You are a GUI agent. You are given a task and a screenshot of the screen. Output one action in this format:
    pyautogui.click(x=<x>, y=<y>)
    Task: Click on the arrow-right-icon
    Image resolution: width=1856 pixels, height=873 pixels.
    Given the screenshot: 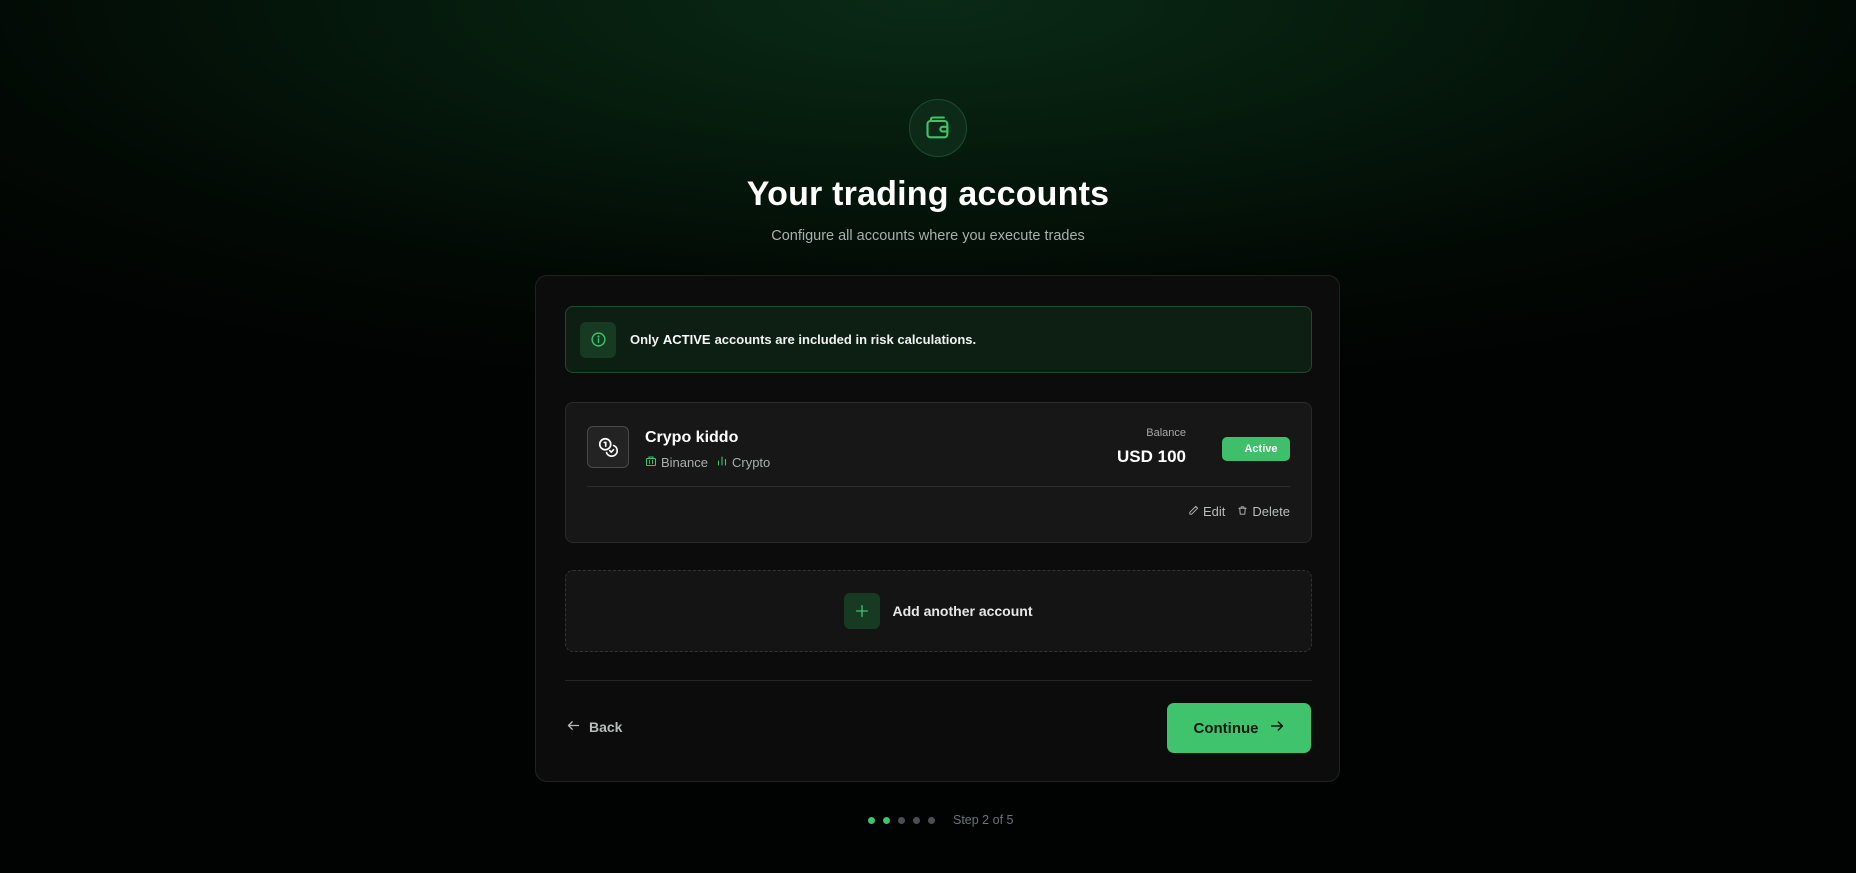 What is the action you would take?
    pyautogui.click(x=1277, y=728)
    